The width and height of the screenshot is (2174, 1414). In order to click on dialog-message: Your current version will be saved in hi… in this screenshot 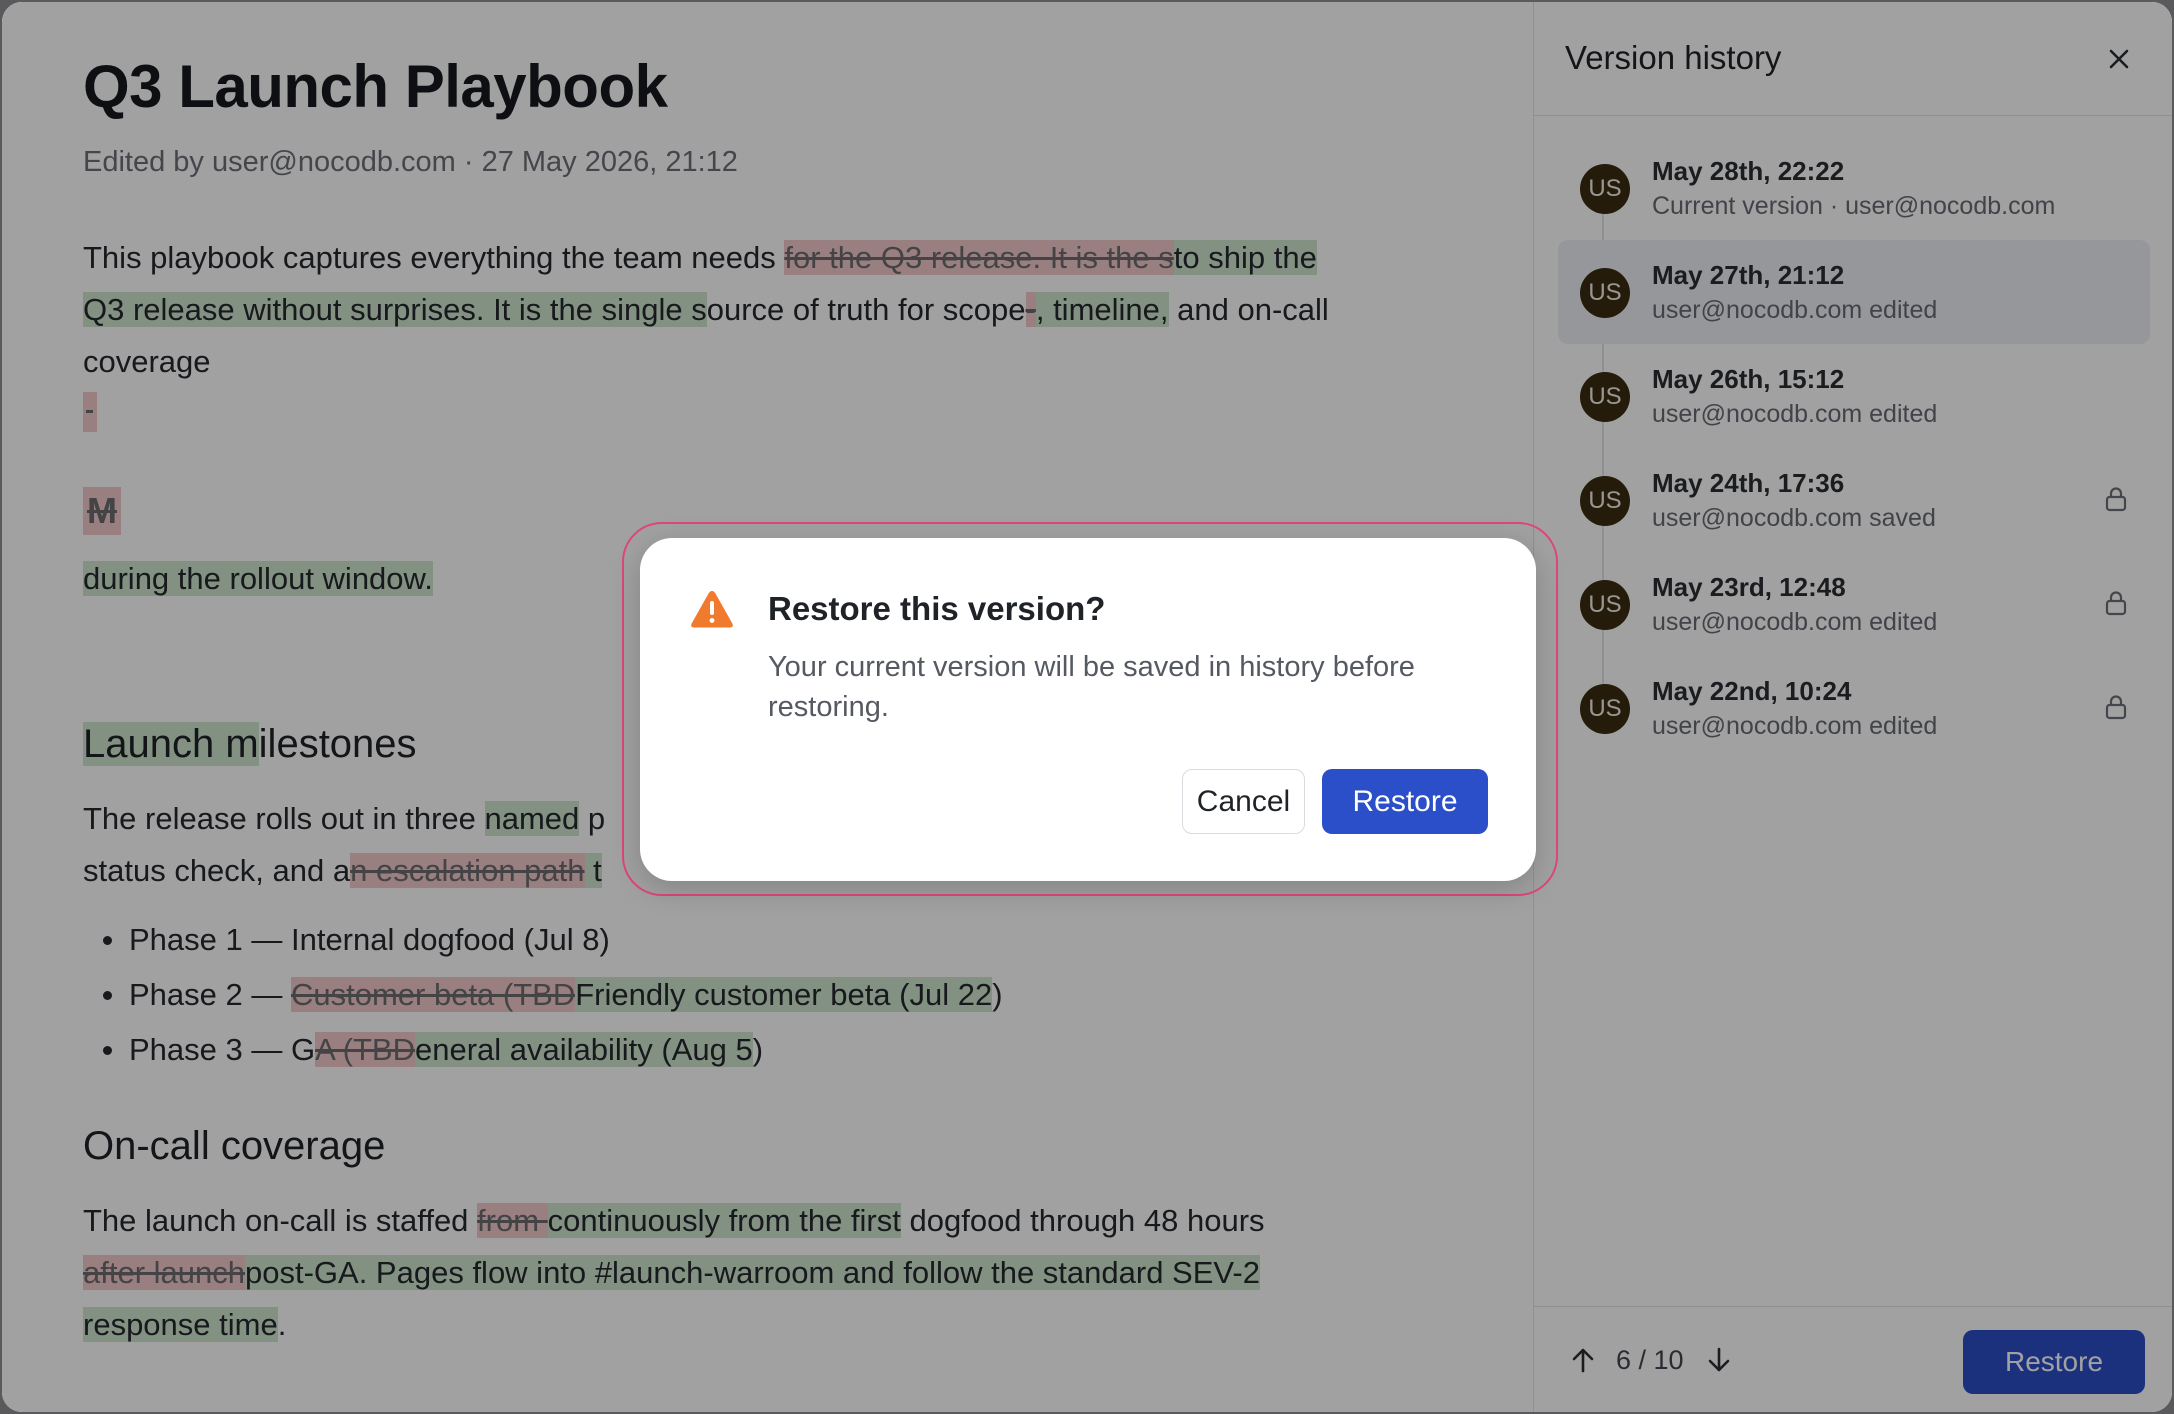, I will do `click(1091, 687)`.